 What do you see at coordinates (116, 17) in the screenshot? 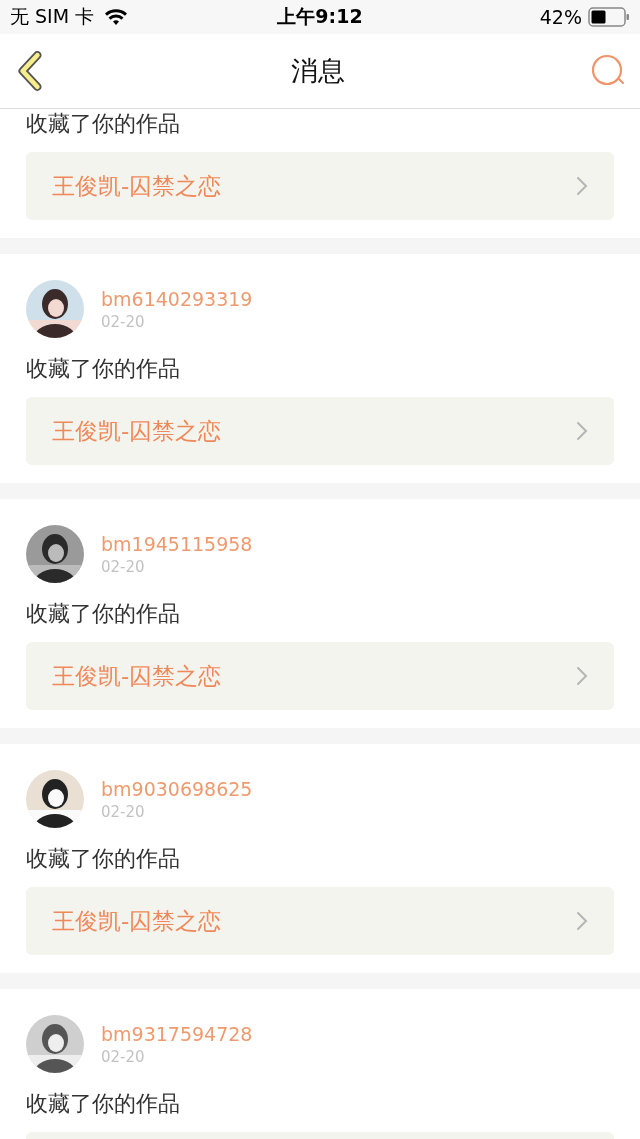
I see `wifi-icon` at bounding box center [116, 17].